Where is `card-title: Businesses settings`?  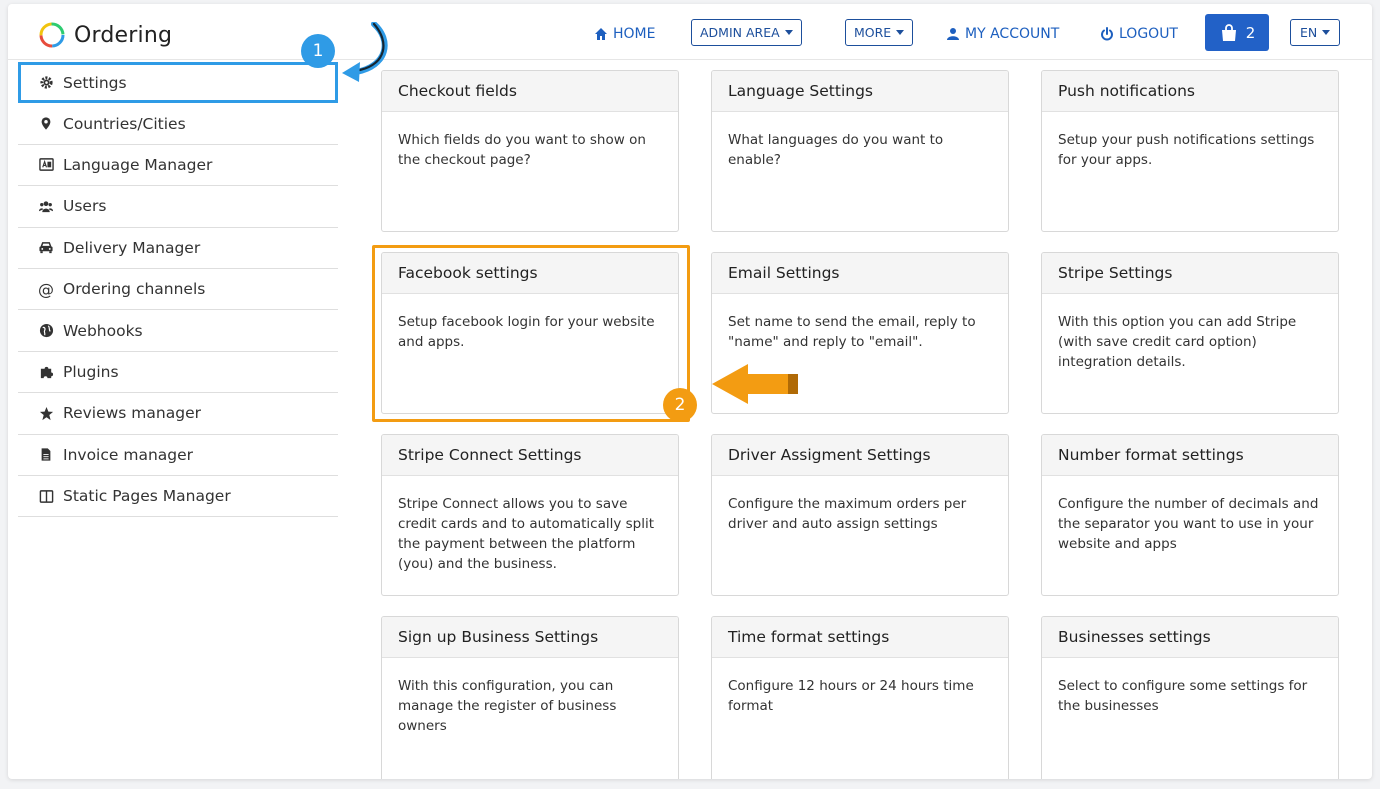 card-title: Businesses settings is located at coordinates (1190, 637).